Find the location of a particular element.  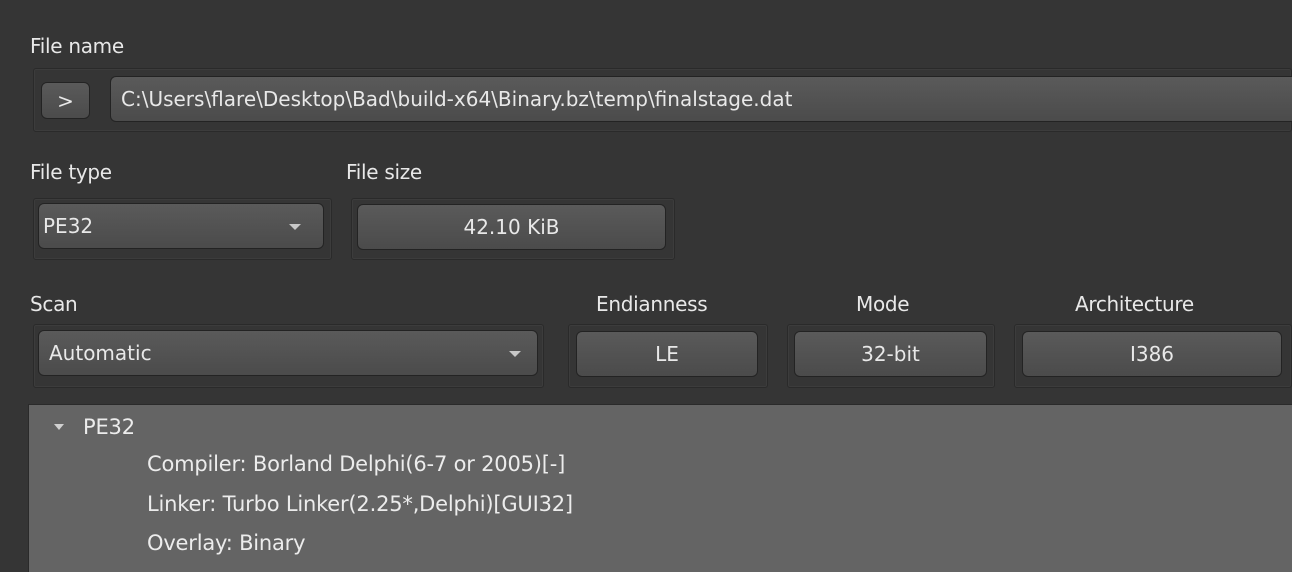

endianness-field: LE is located at coordinates (667, 354).